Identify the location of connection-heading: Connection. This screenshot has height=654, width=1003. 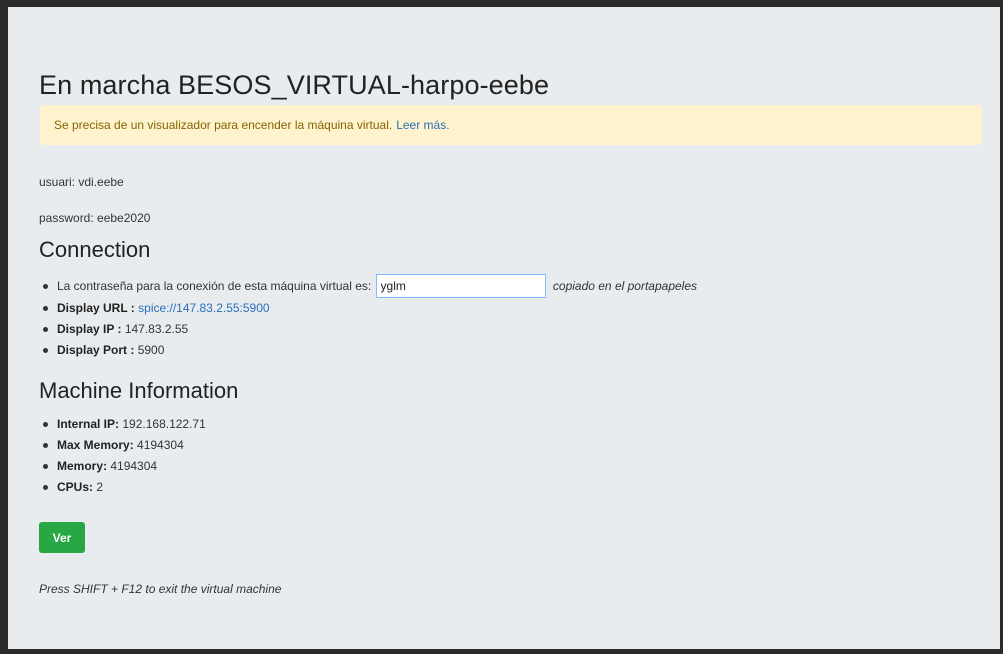
(95, 249).